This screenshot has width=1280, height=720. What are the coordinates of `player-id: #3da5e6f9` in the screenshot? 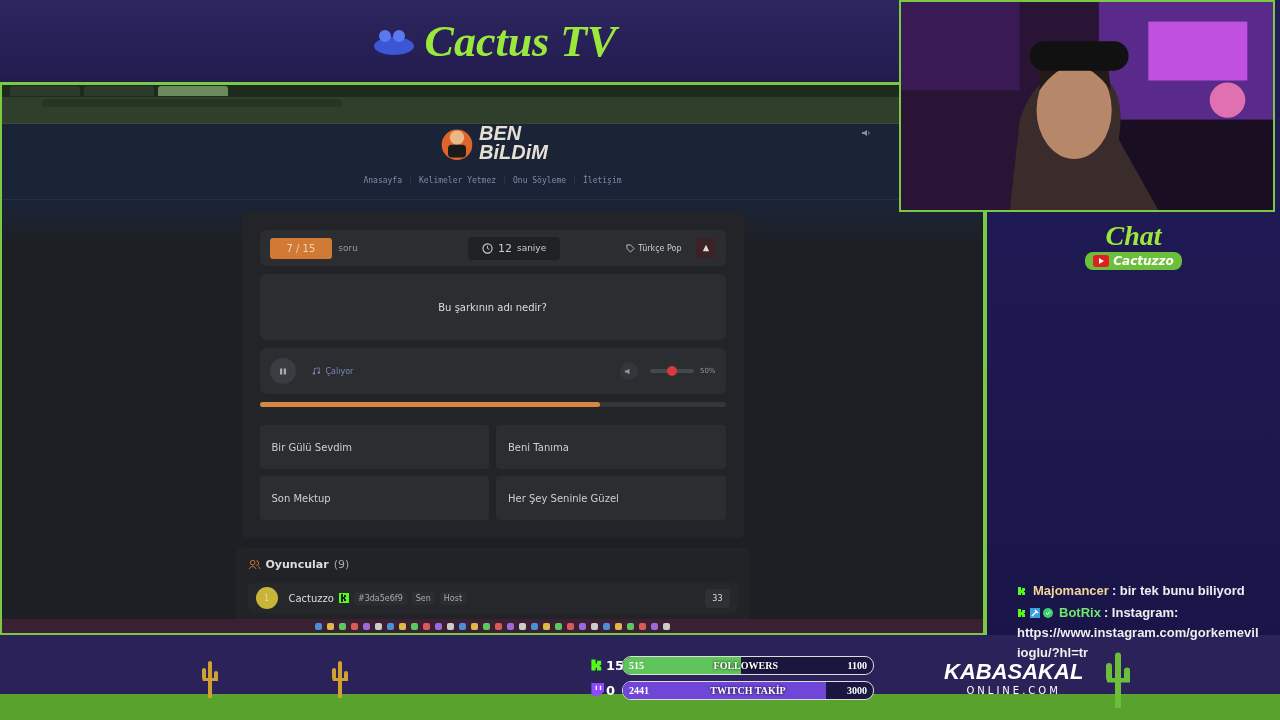 It's located at (380, 598).